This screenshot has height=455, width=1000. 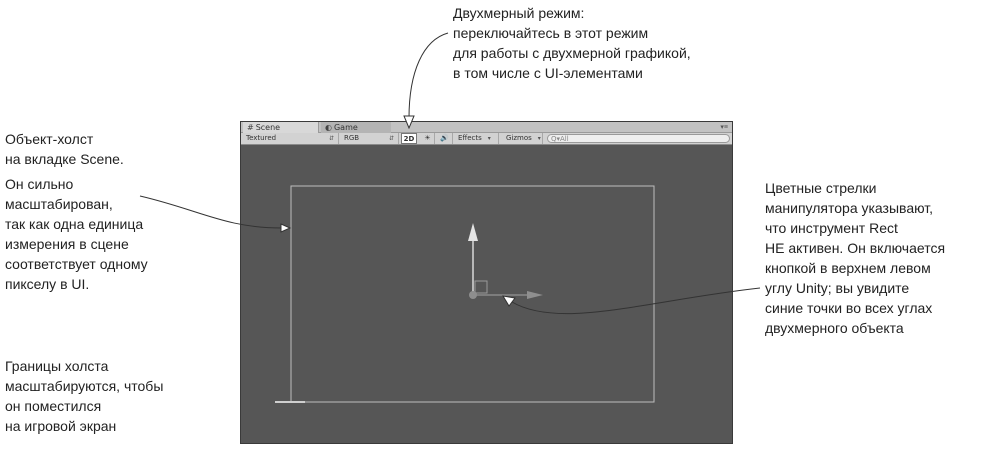 What do you see at coordinates (486, 127) in the screenshot?
I see `tab-bar: # Scene ◐ Game ▾≡` at bounding box center [486, 127].